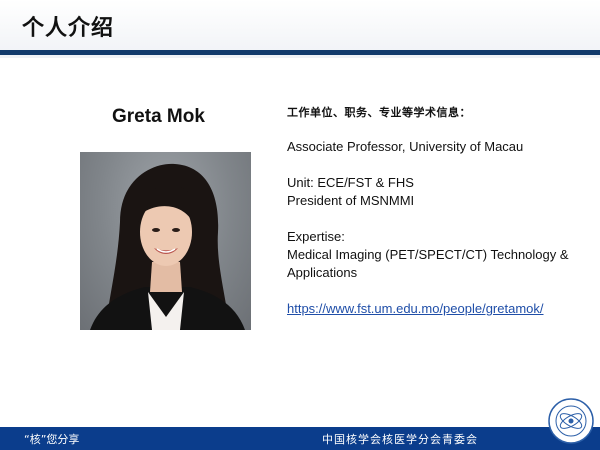 This screenshot has width=600, height=450. What do you see at coordinates (165, 241) in the screenshot?
I see `profile-photo` at bounding box center [165, 241].